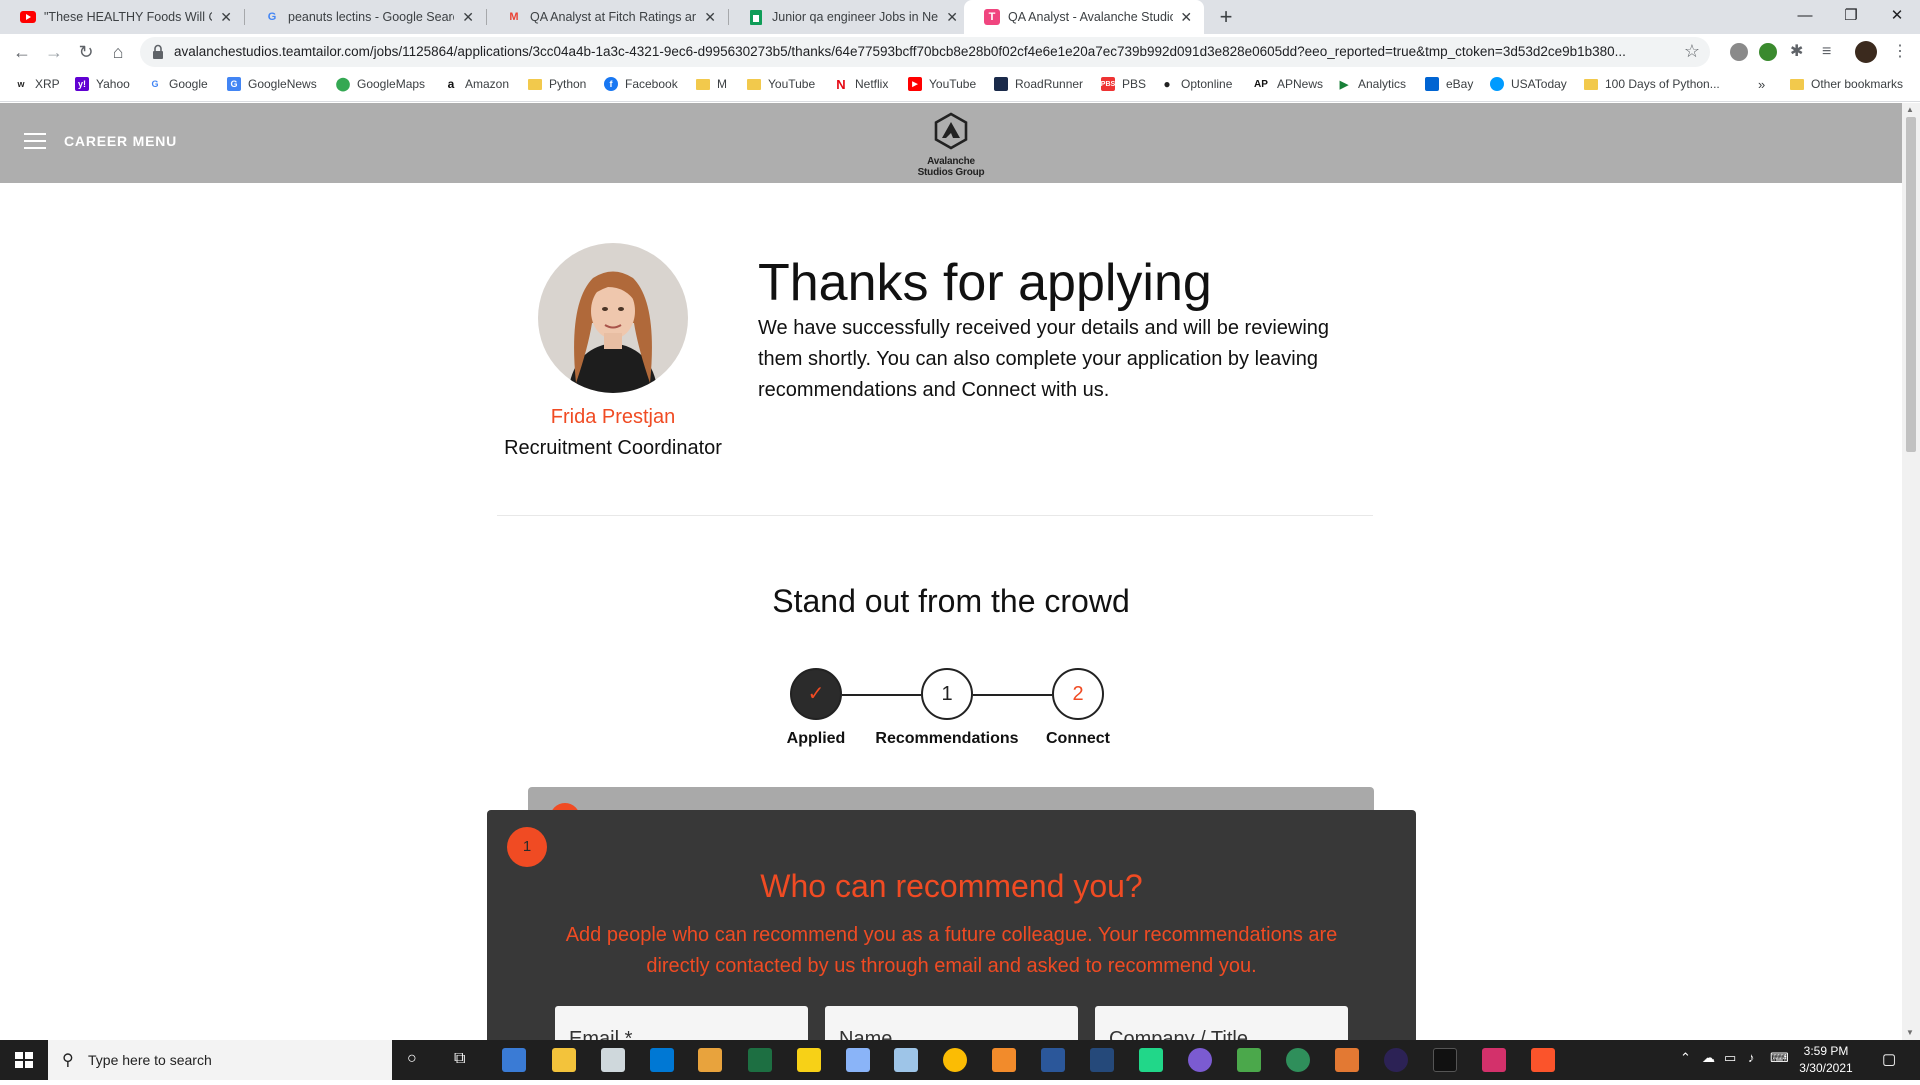 Image resolution: width=1920 pixels, height=1085 pixels. Describe the element at coordinates (760, 1060) in the screenshot. I see `excel-icon` at that location.